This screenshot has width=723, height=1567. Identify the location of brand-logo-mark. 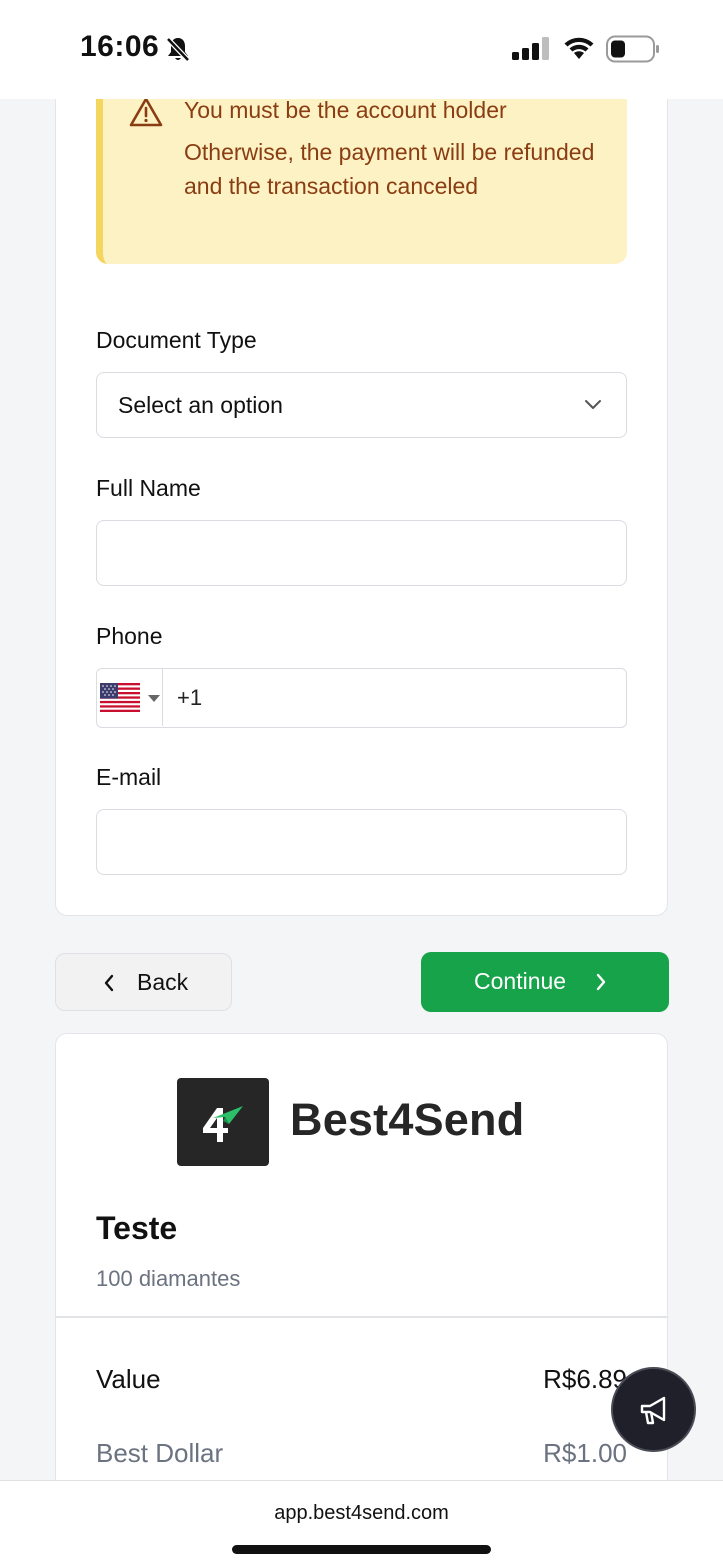
(223, 1122).